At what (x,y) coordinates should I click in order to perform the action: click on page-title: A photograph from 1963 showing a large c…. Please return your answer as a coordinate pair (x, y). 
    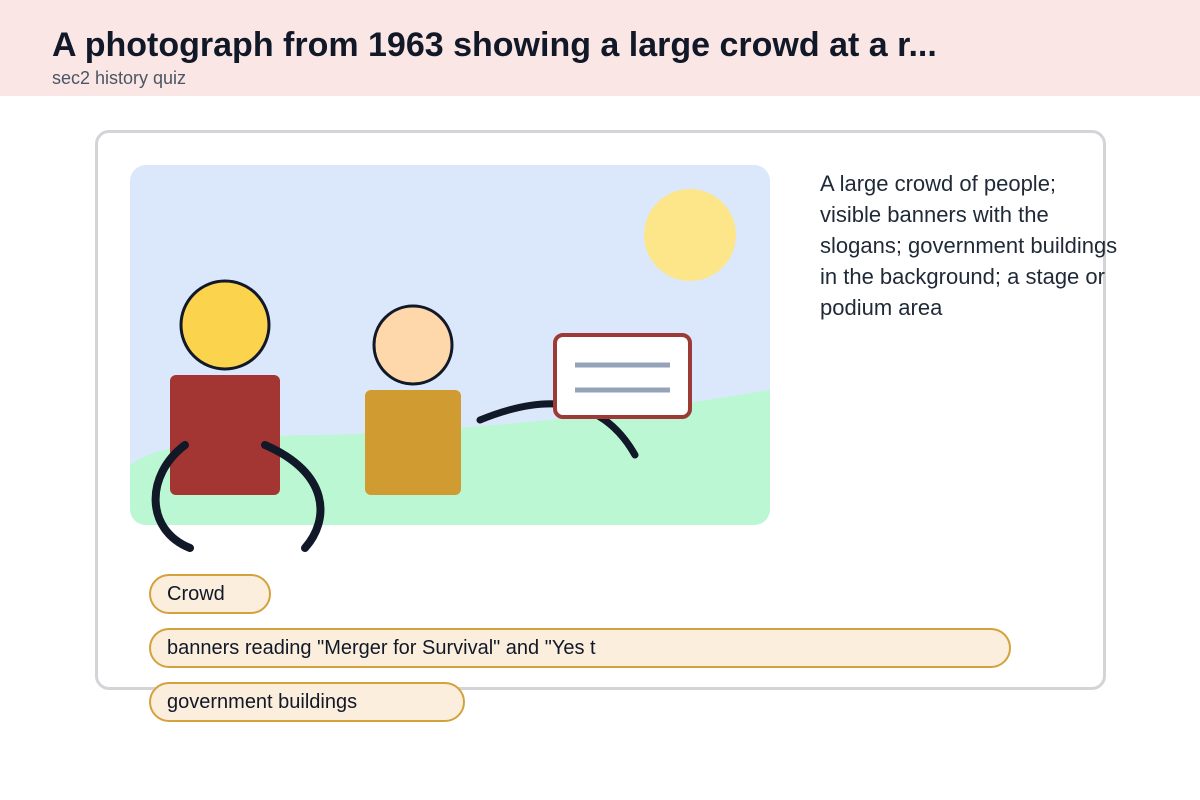
    Looking at the image, I should click on (494, 45).